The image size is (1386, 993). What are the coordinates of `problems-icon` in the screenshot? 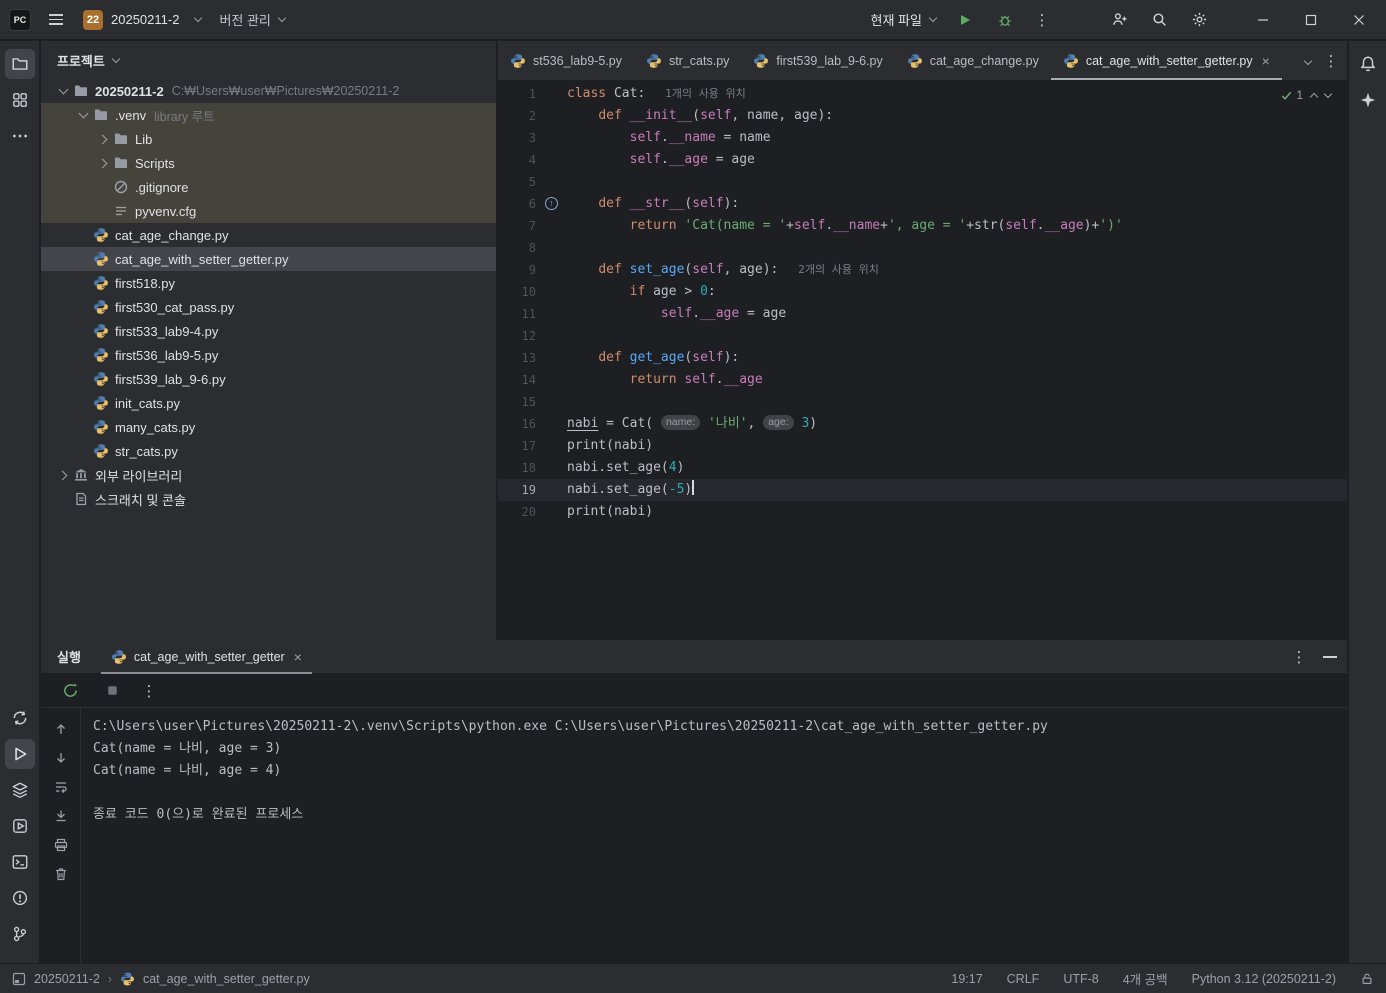 It's located at (20, 898).